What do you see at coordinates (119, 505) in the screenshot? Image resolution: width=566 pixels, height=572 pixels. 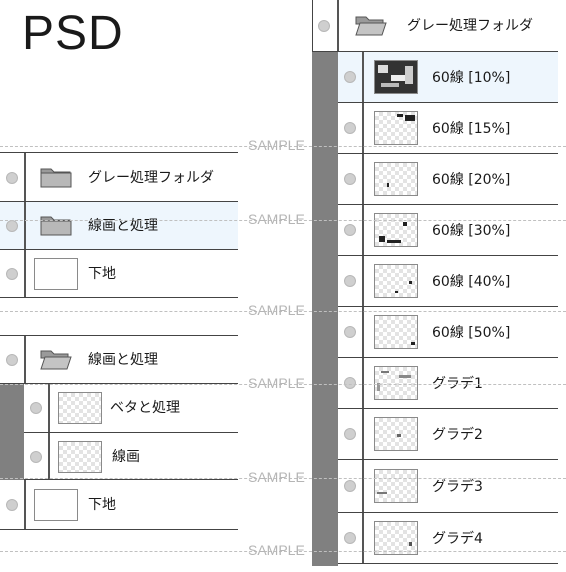 I see `layer-row-base-2: 下地` at bounding box center [119, 505].